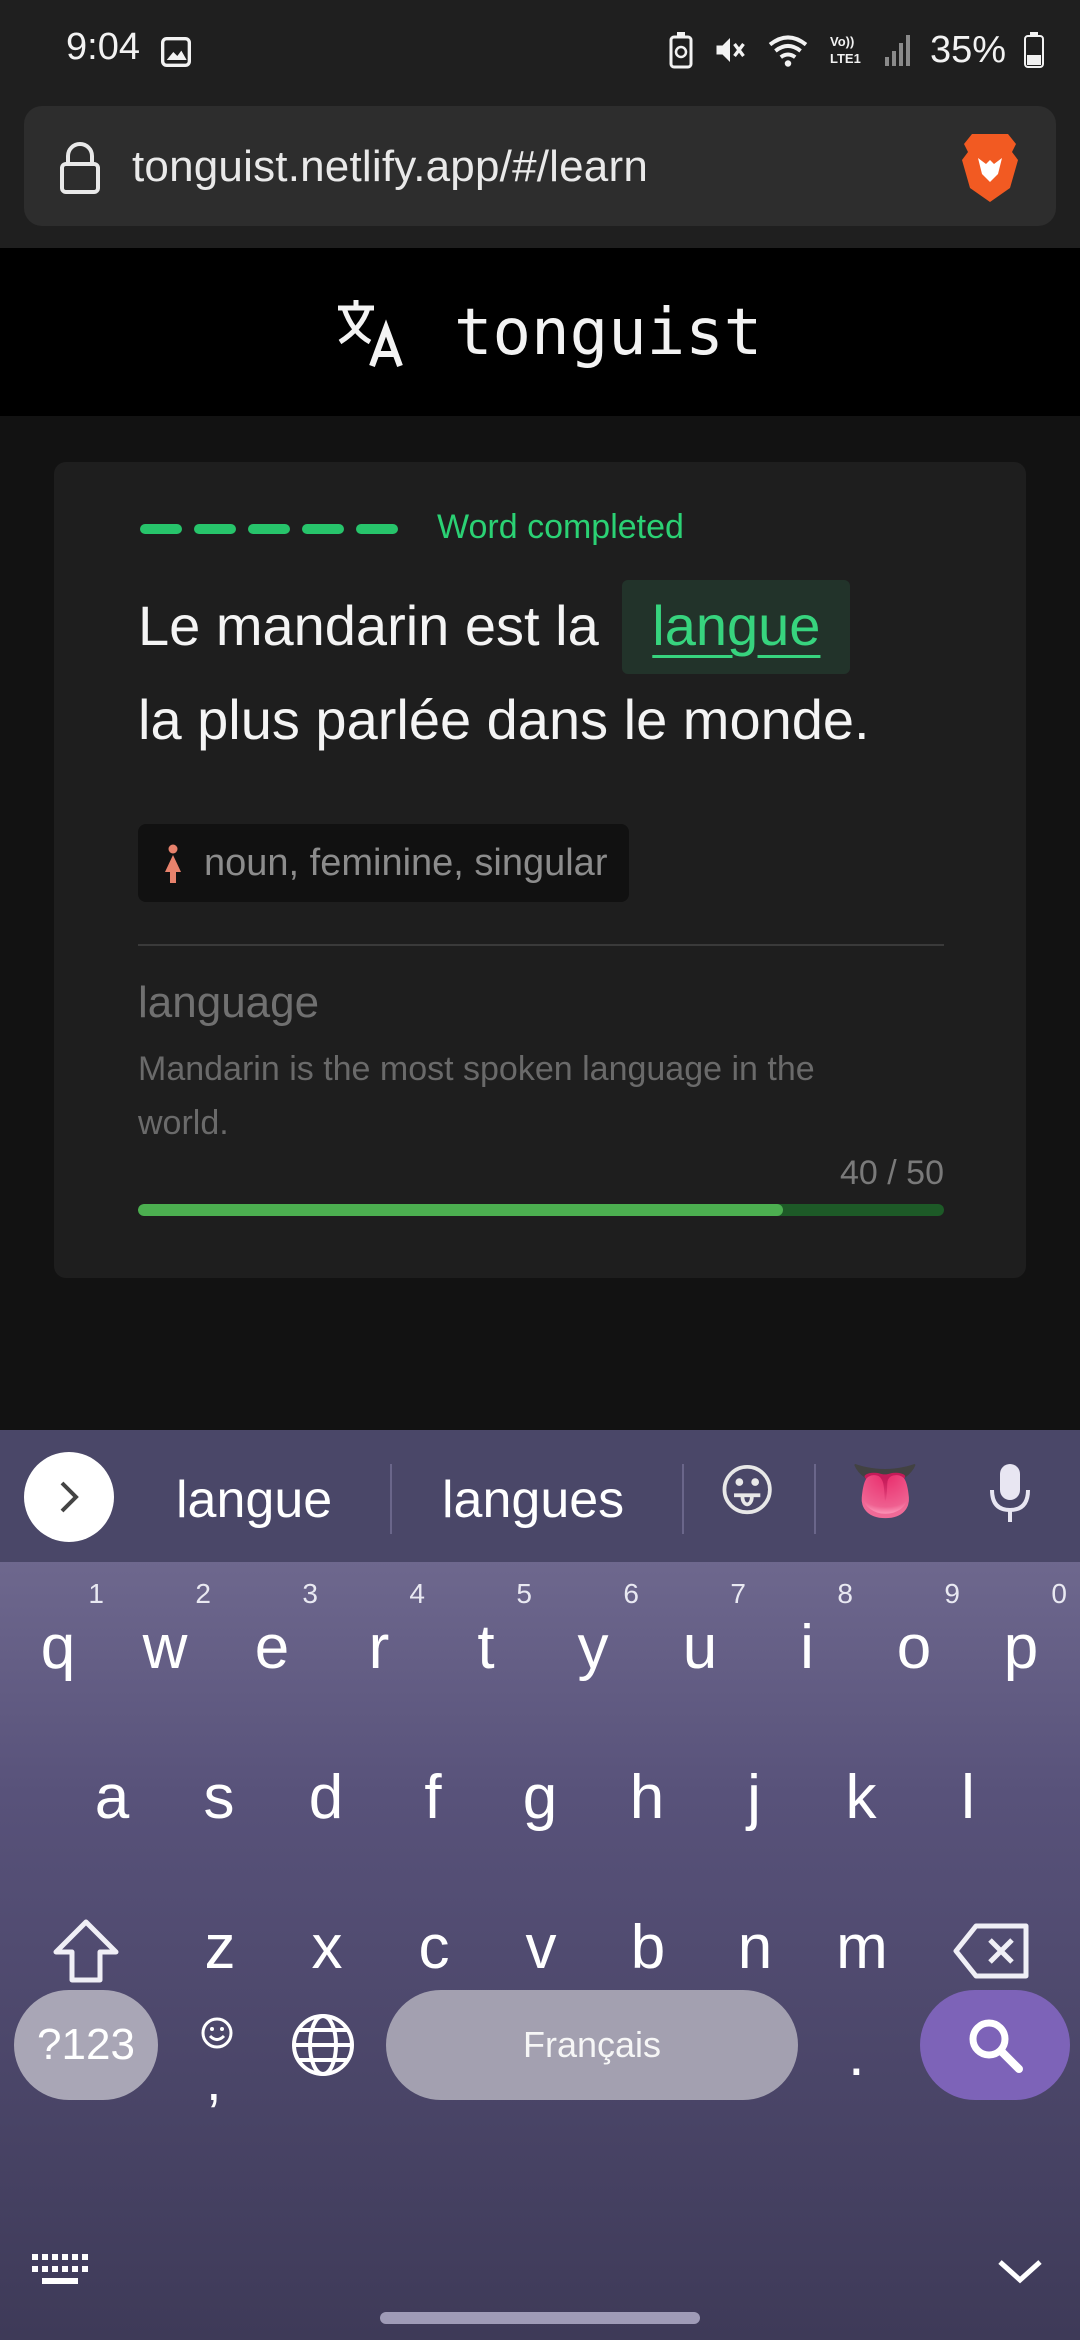  What do you see at coordinates (856, 50) in the screenshot?
I see `status-icons: Vo)) LTE1 35%` at bounding box center [856, 50].